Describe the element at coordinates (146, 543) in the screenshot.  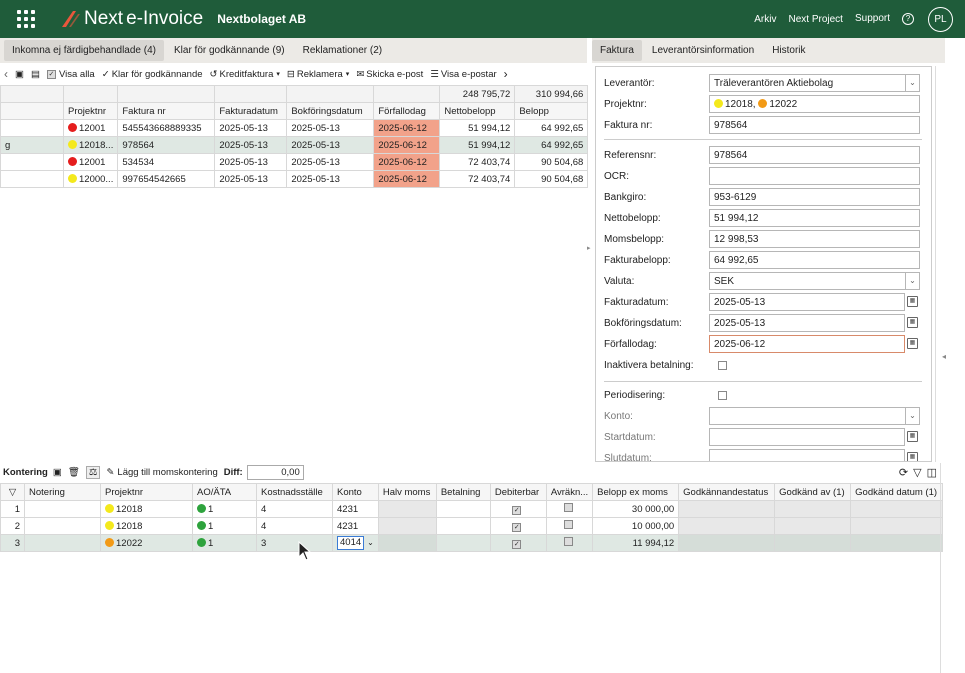
I see `row-projekt: 12022` at that location.